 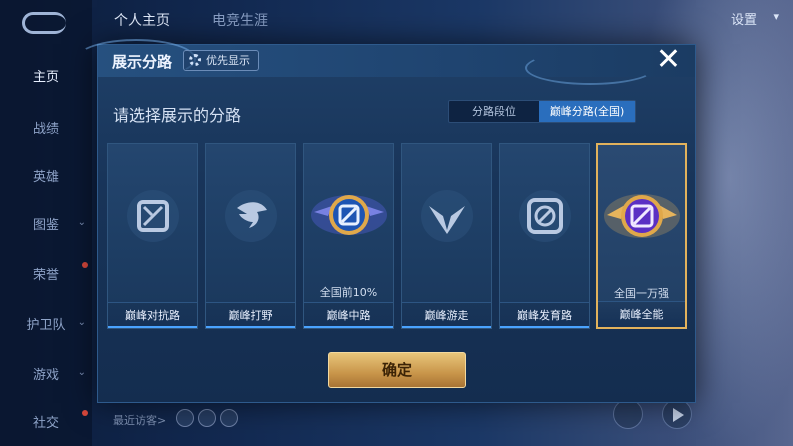 I want to click on sidebar-item-honor: 荣誉, so click(x=46, y=272).